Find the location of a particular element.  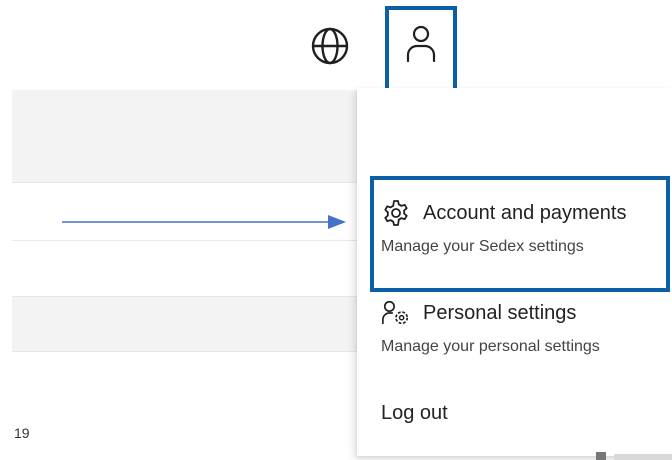

language-button is located at coordinates (330, 46).